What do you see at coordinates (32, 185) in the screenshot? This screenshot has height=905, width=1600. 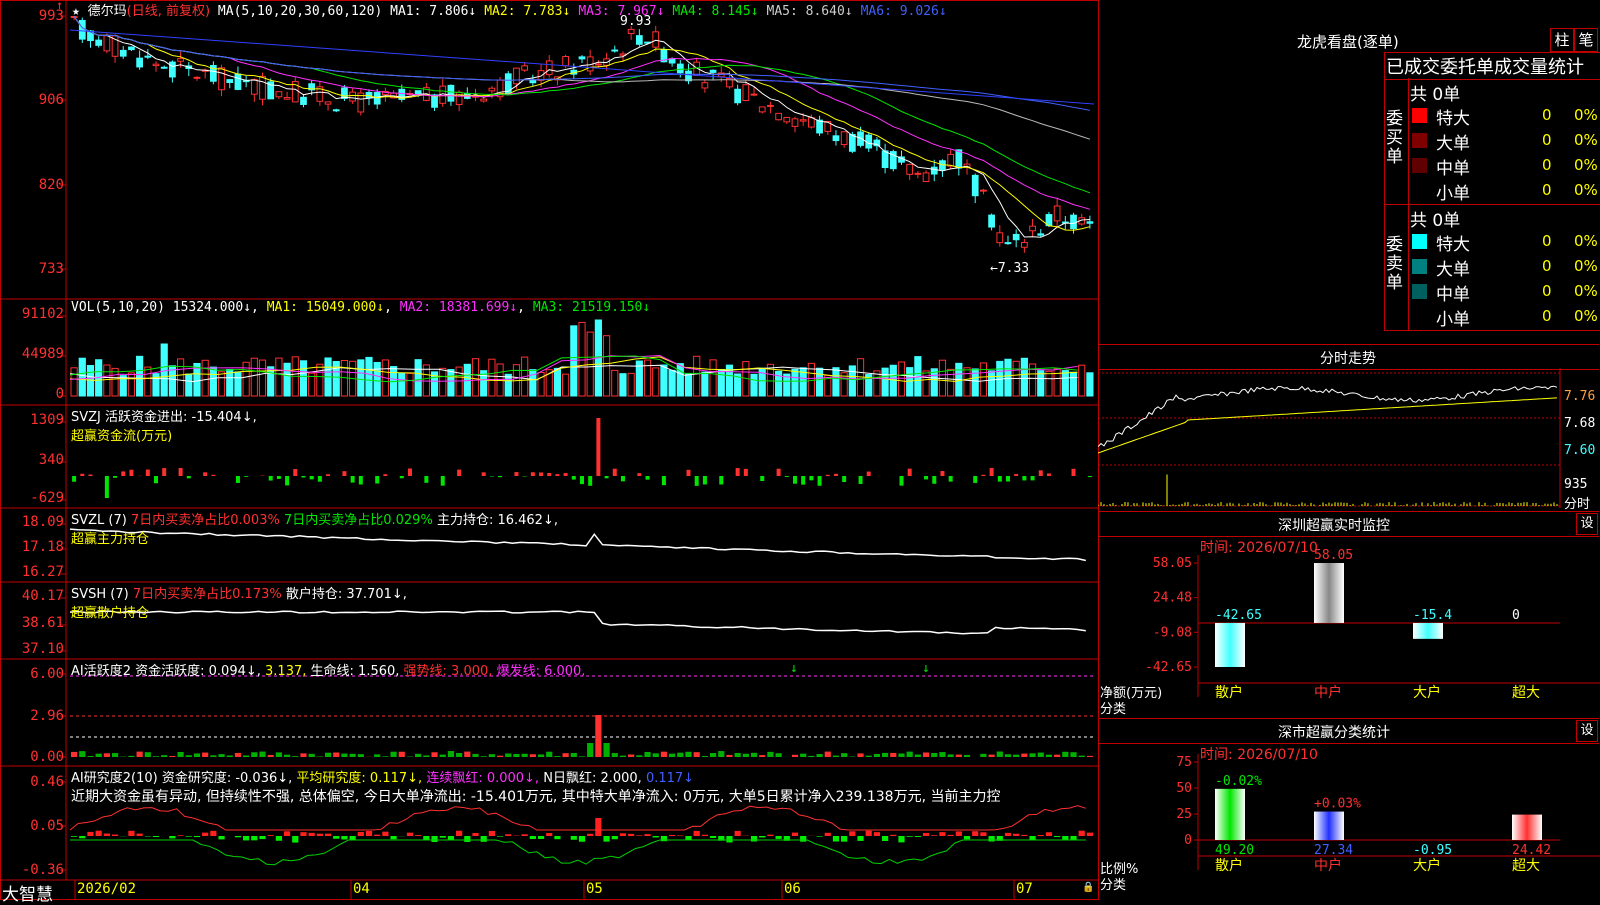 I see `y-tick: 820` at bounding box center [32, 185].